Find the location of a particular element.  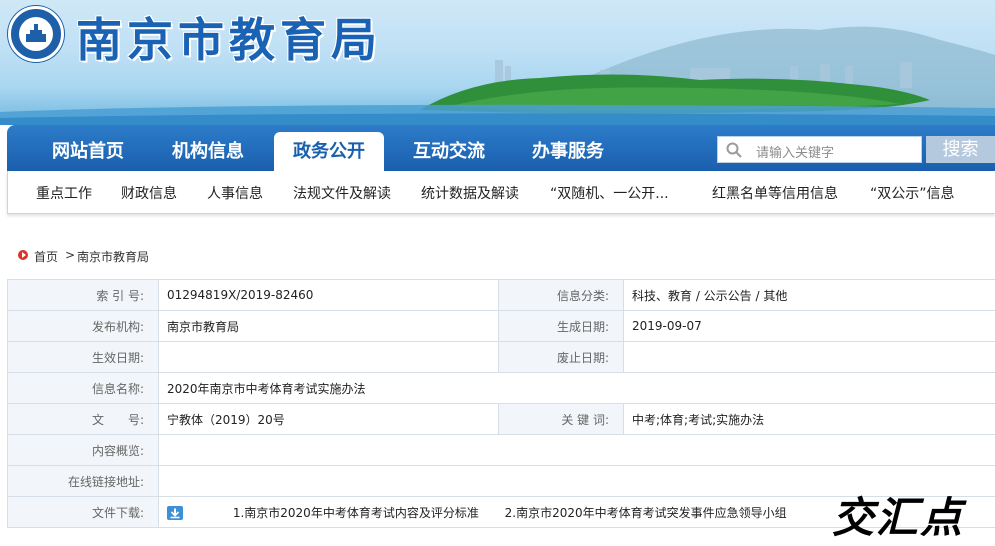

publisher-label: 发布机构: is located at coordinates (83, 326).